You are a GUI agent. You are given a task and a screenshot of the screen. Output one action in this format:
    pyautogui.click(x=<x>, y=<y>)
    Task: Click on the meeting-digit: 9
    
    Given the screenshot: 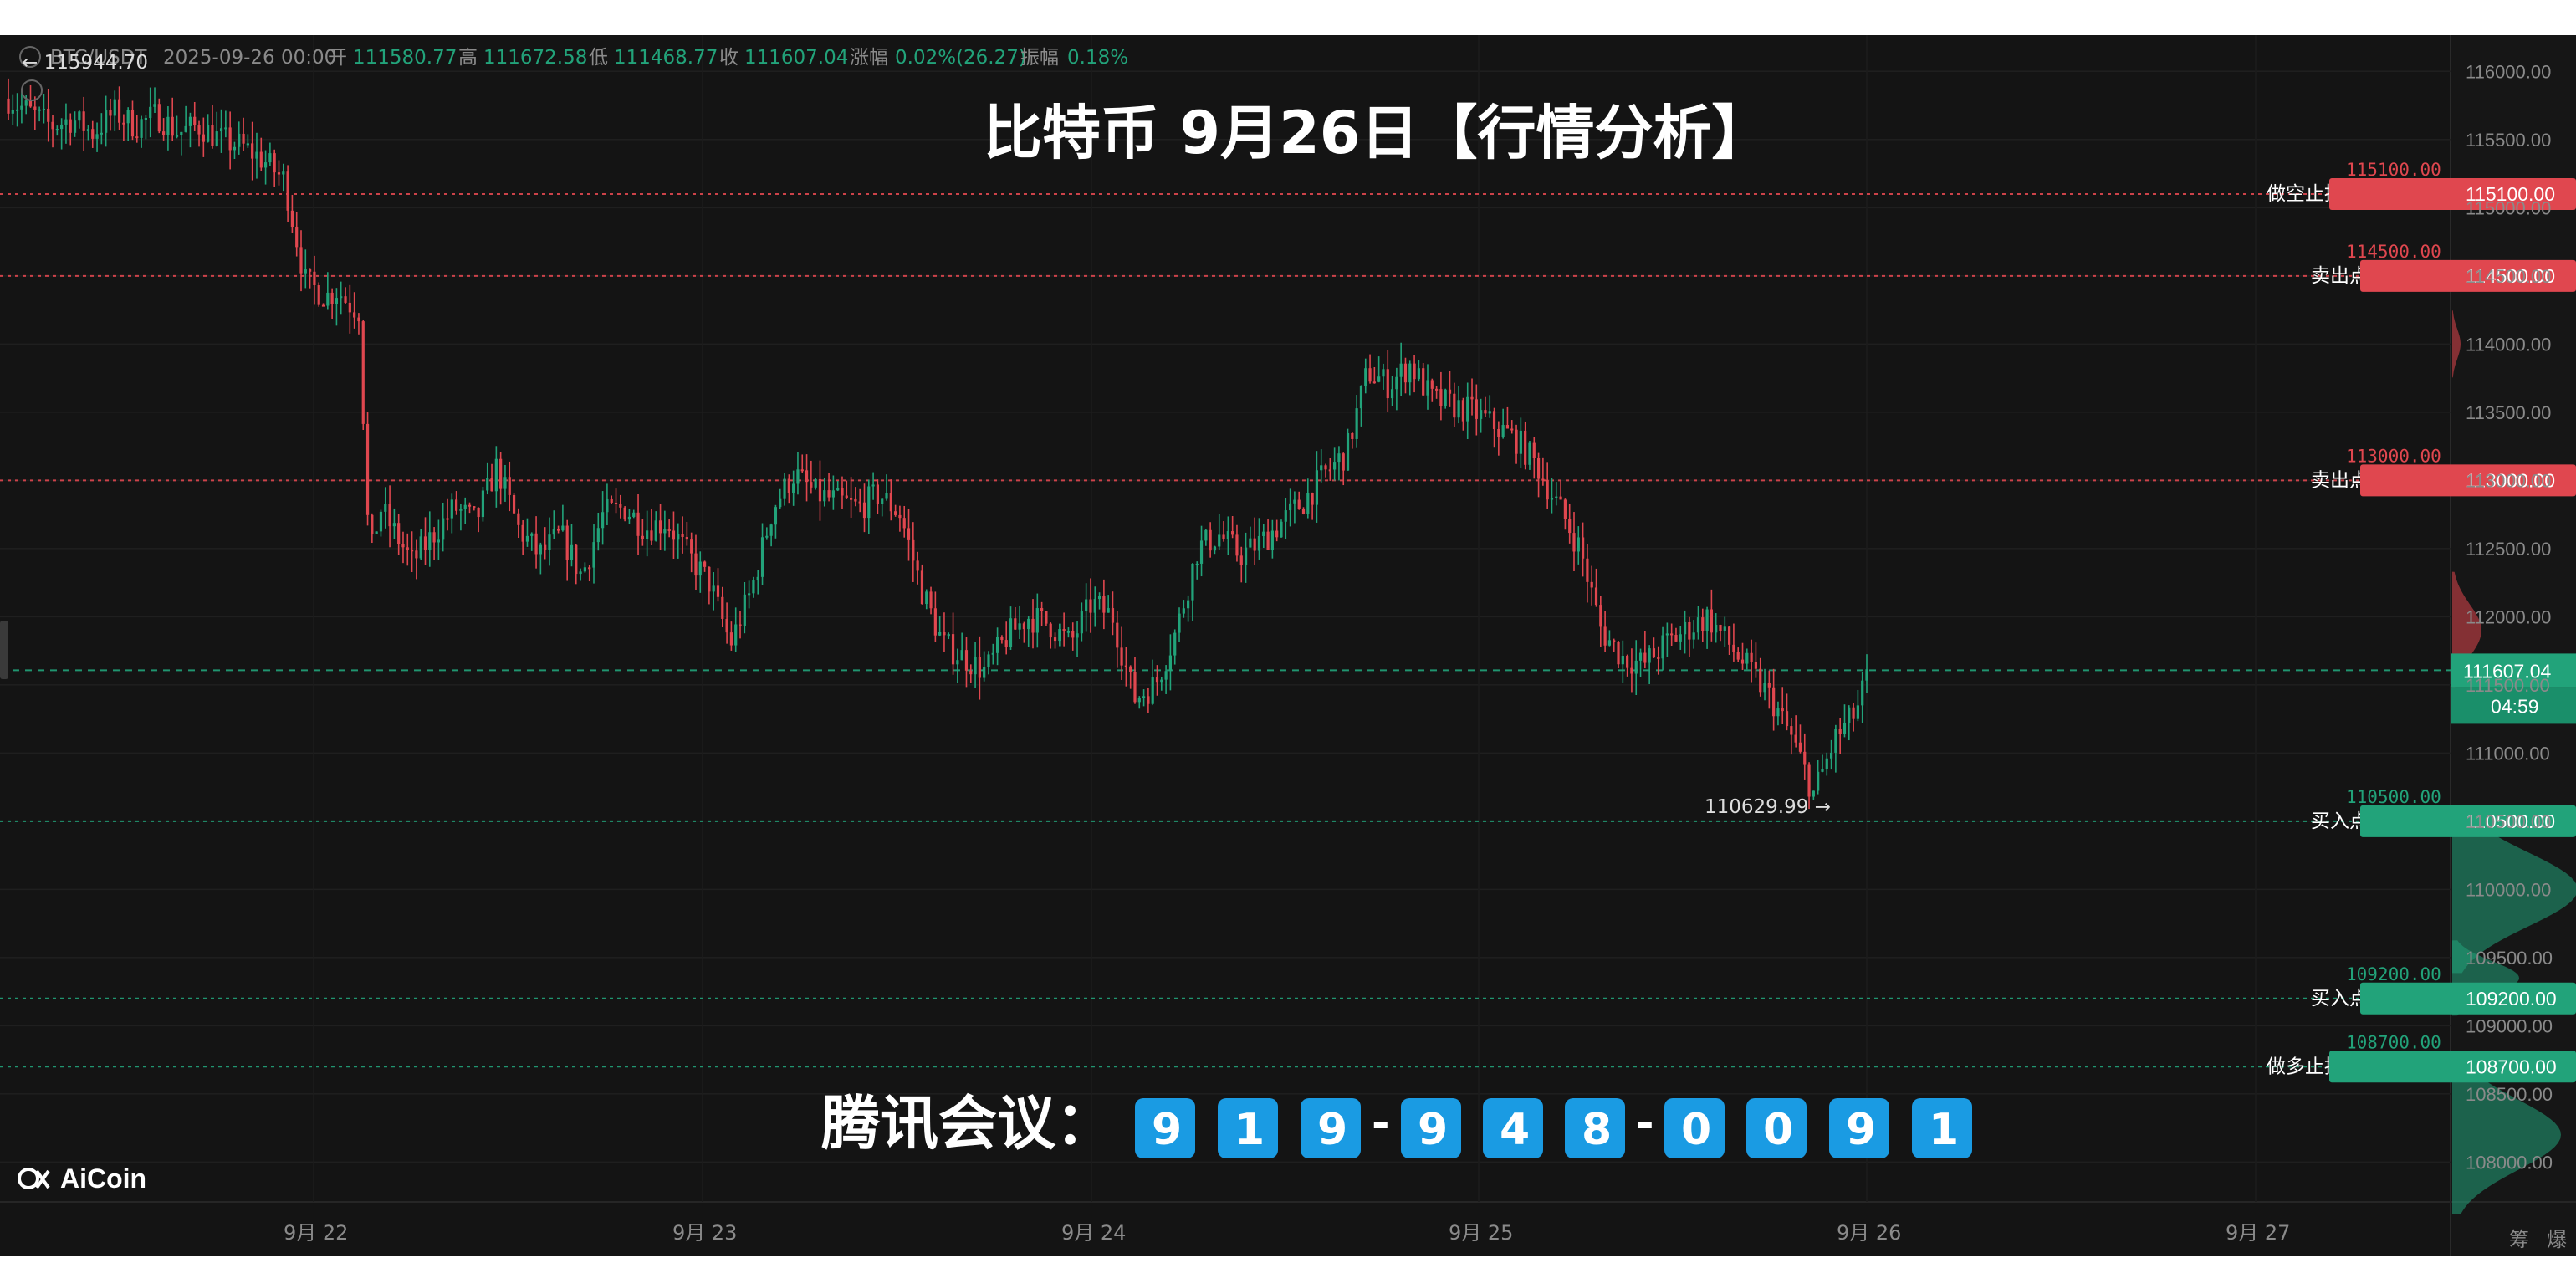 What is the action you would take?
    pyautogui.click(x=1861, y=1130)
    